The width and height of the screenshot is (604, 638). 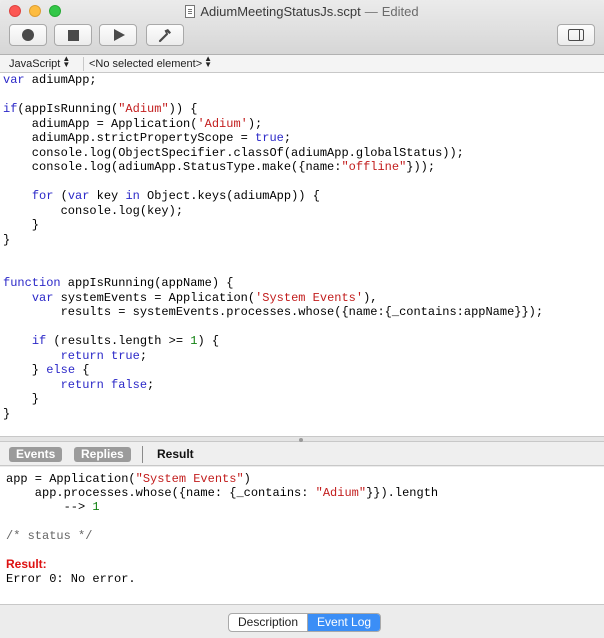 What do you see at coordinates (303, 283) in the screenshot?
I see `code-line: function appIsRunning(appName) {` at bounding box center [303, 283].